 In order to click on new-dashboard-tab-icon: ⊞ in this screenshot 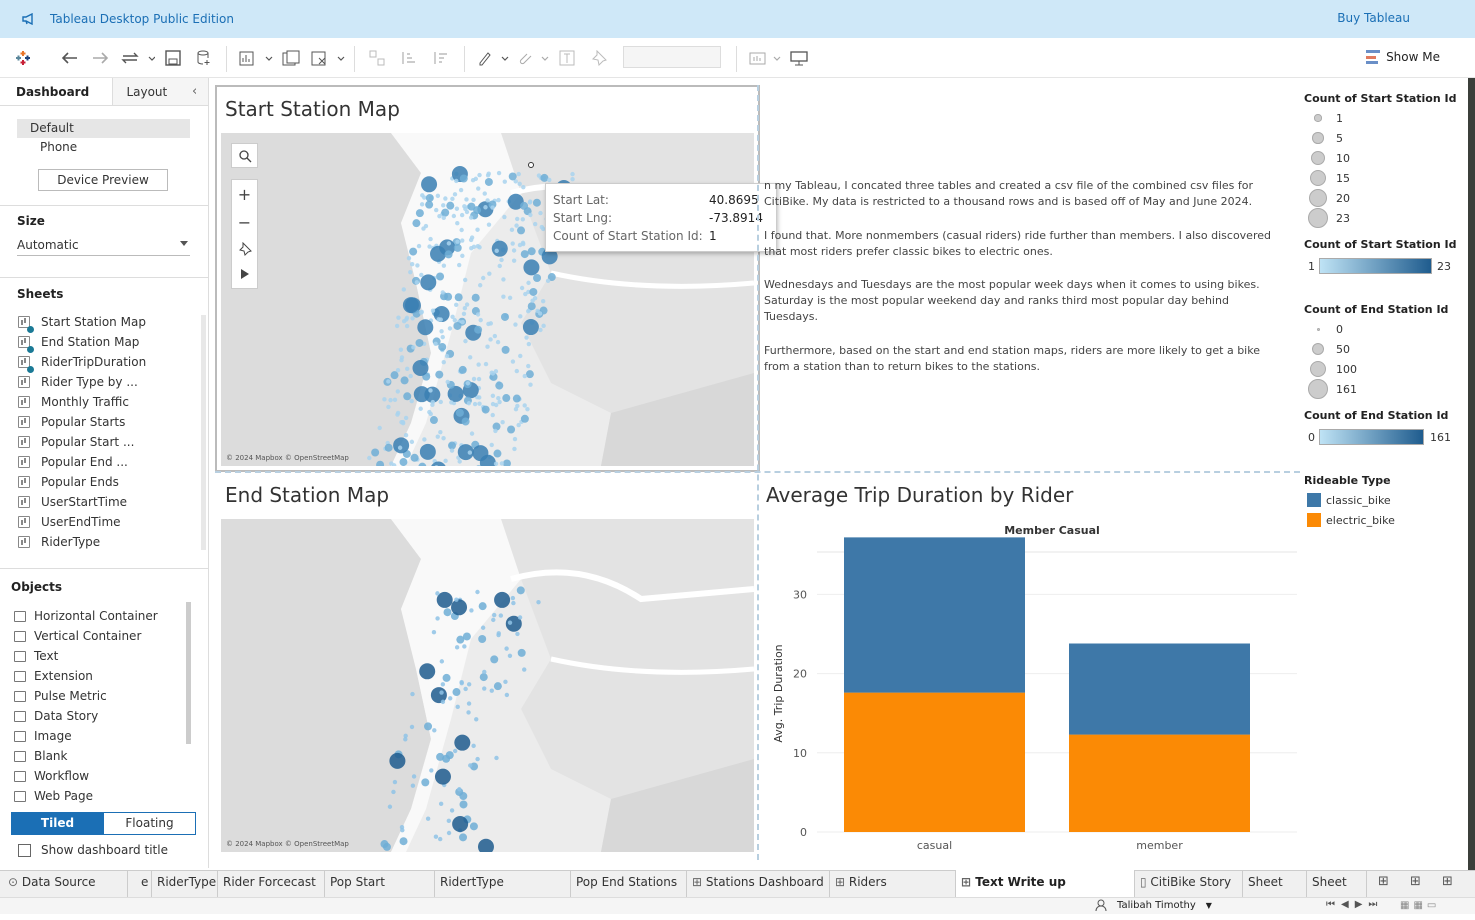, I will do `click(1420, 883)`.